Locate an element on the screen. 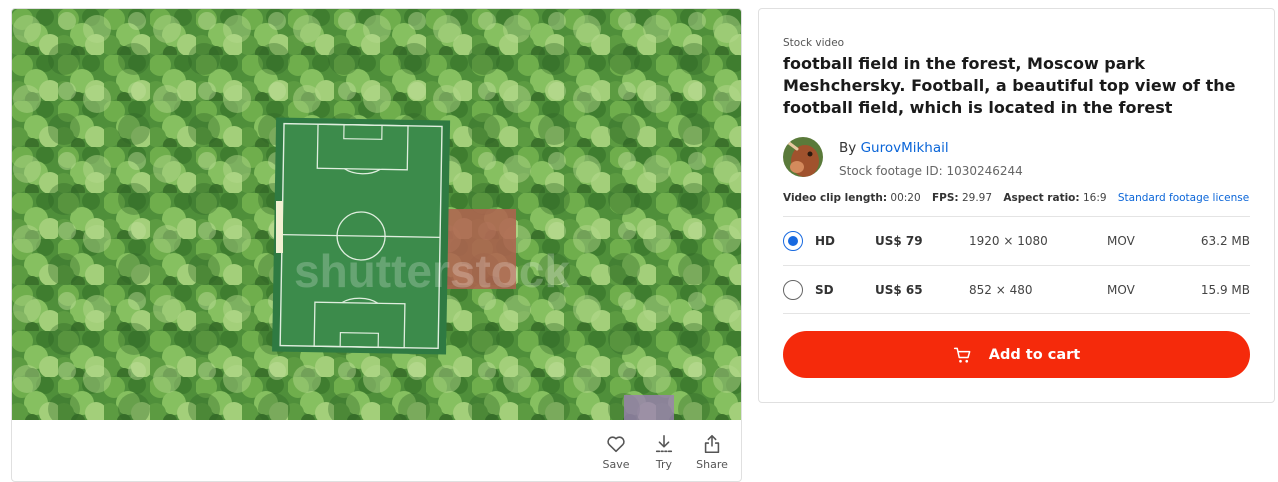 Image resolution: width=1278 pixels, height=482 pixels. try-button: Try is located at coordinates (664, 452).